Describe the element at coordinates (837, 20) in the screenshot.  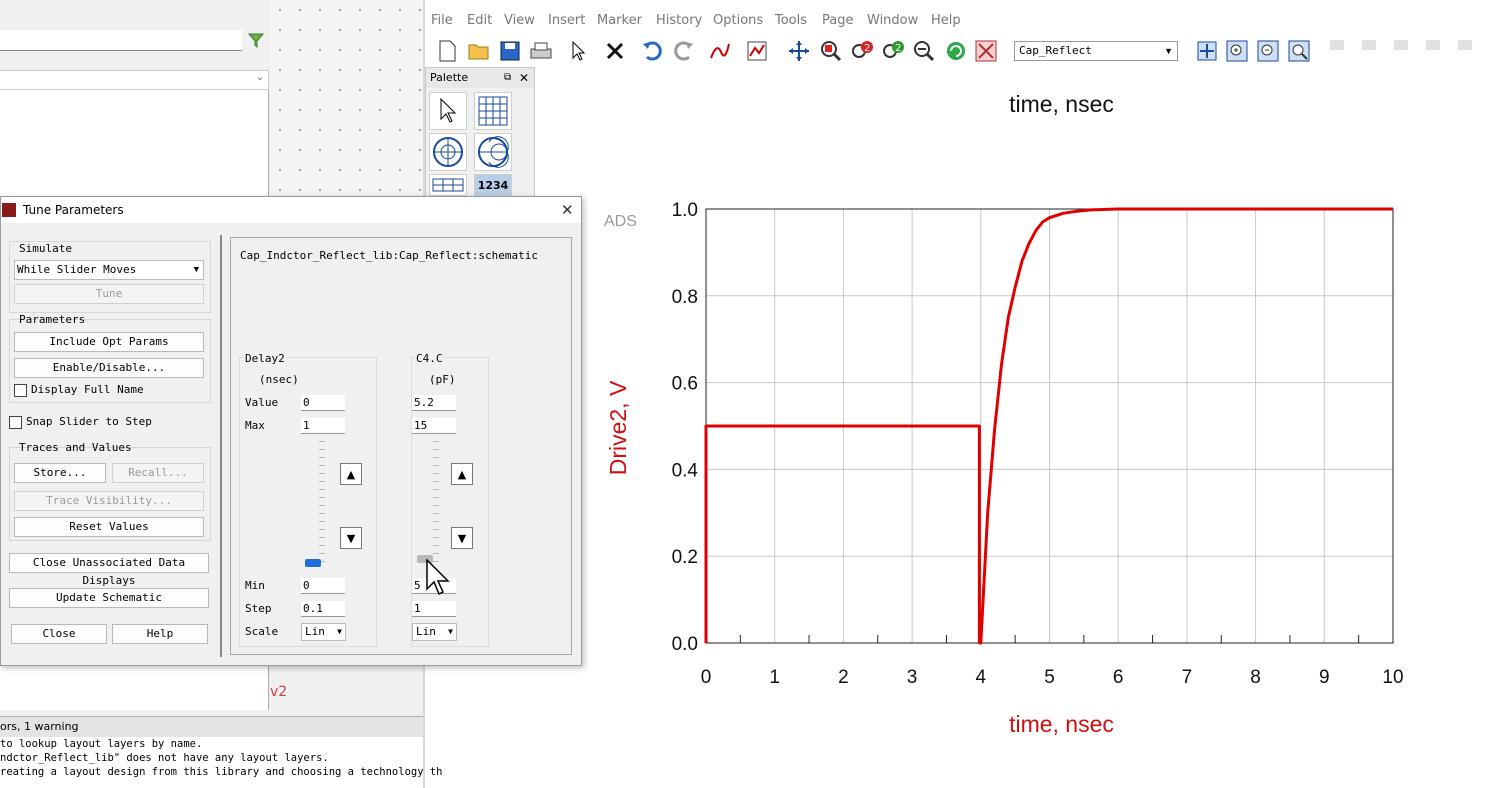
I see `menu-page: Page` at that location.